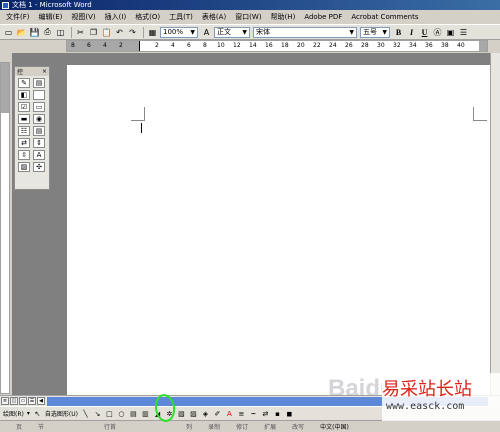  I want to click on toggle-icon: ⇄, so click(24, 143).